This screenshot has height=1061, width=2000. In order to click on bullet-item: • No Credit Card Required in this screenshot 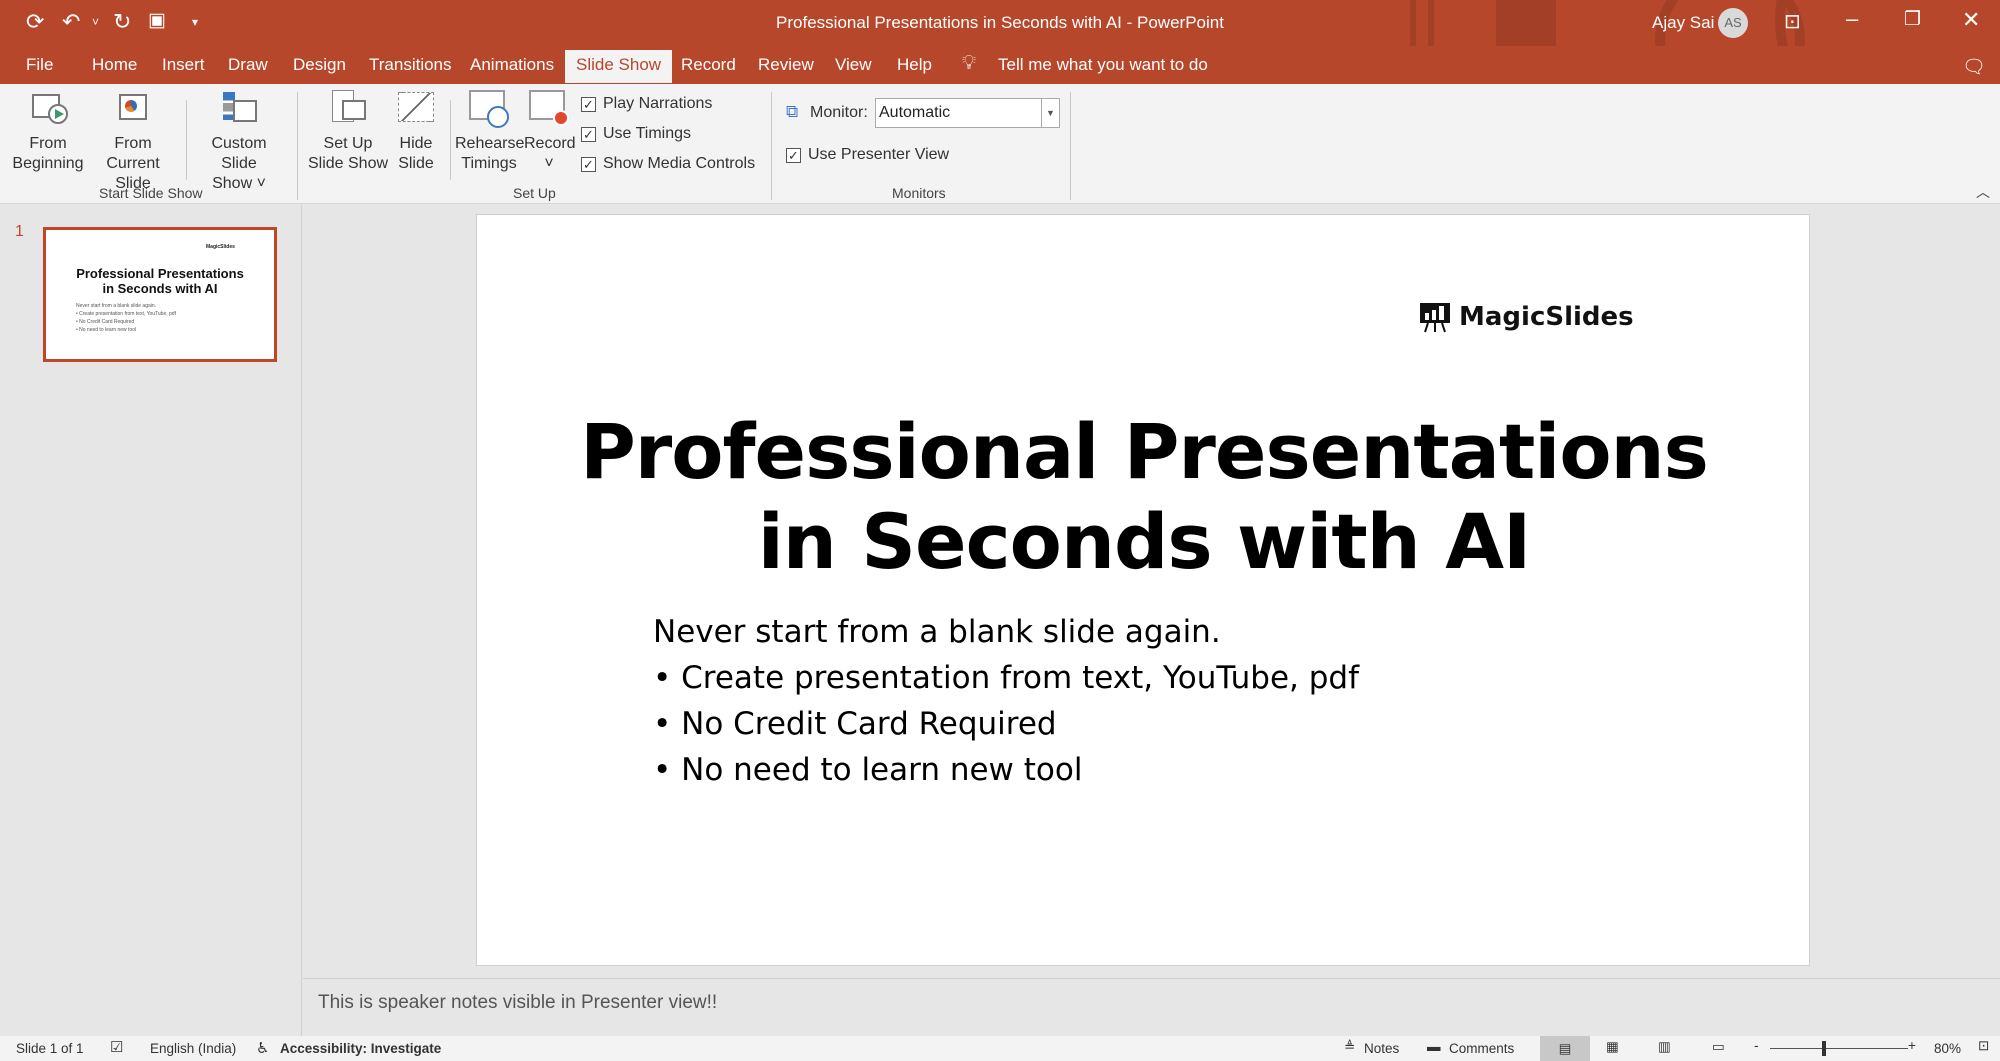, I will do `click(855, 724)`.